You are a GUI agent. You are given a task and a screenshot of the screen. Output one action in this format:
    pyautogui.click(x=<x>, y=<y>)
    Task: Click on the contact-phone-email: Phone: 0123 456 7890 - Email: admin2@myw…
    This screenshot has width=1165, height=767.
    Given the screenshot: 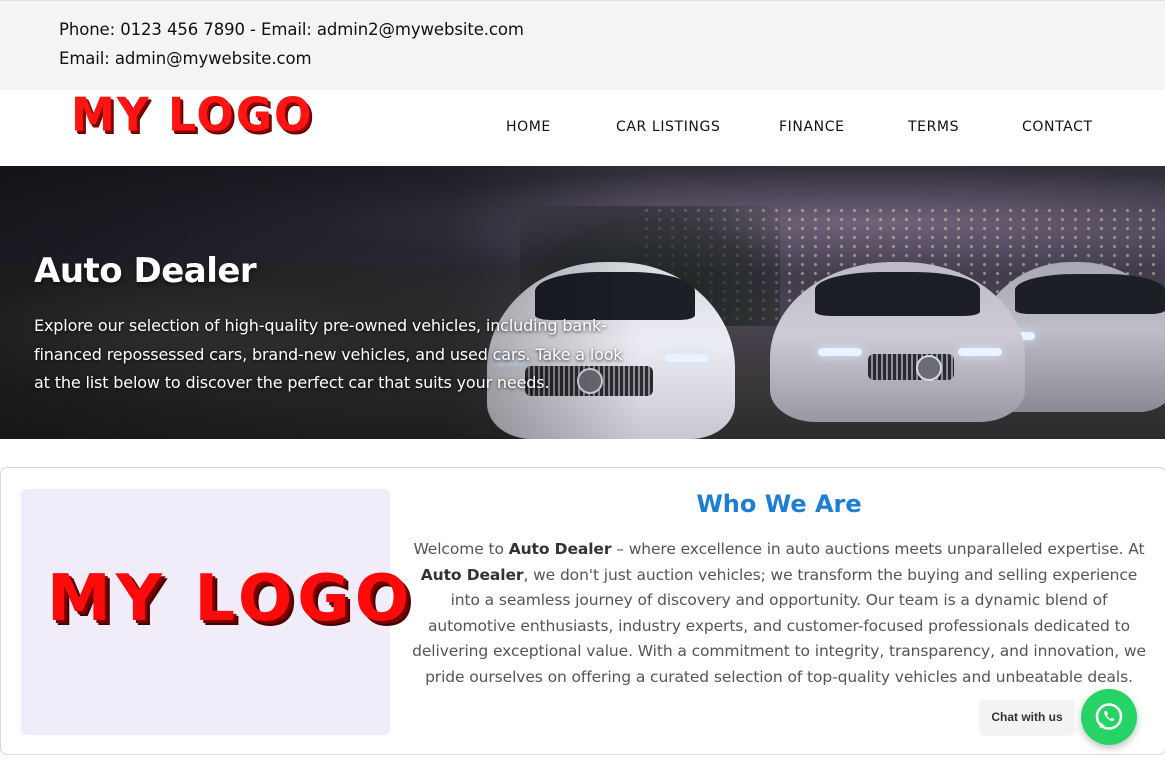 What is the action you would take?
    pyautogui.click(x=291, y=29)
    